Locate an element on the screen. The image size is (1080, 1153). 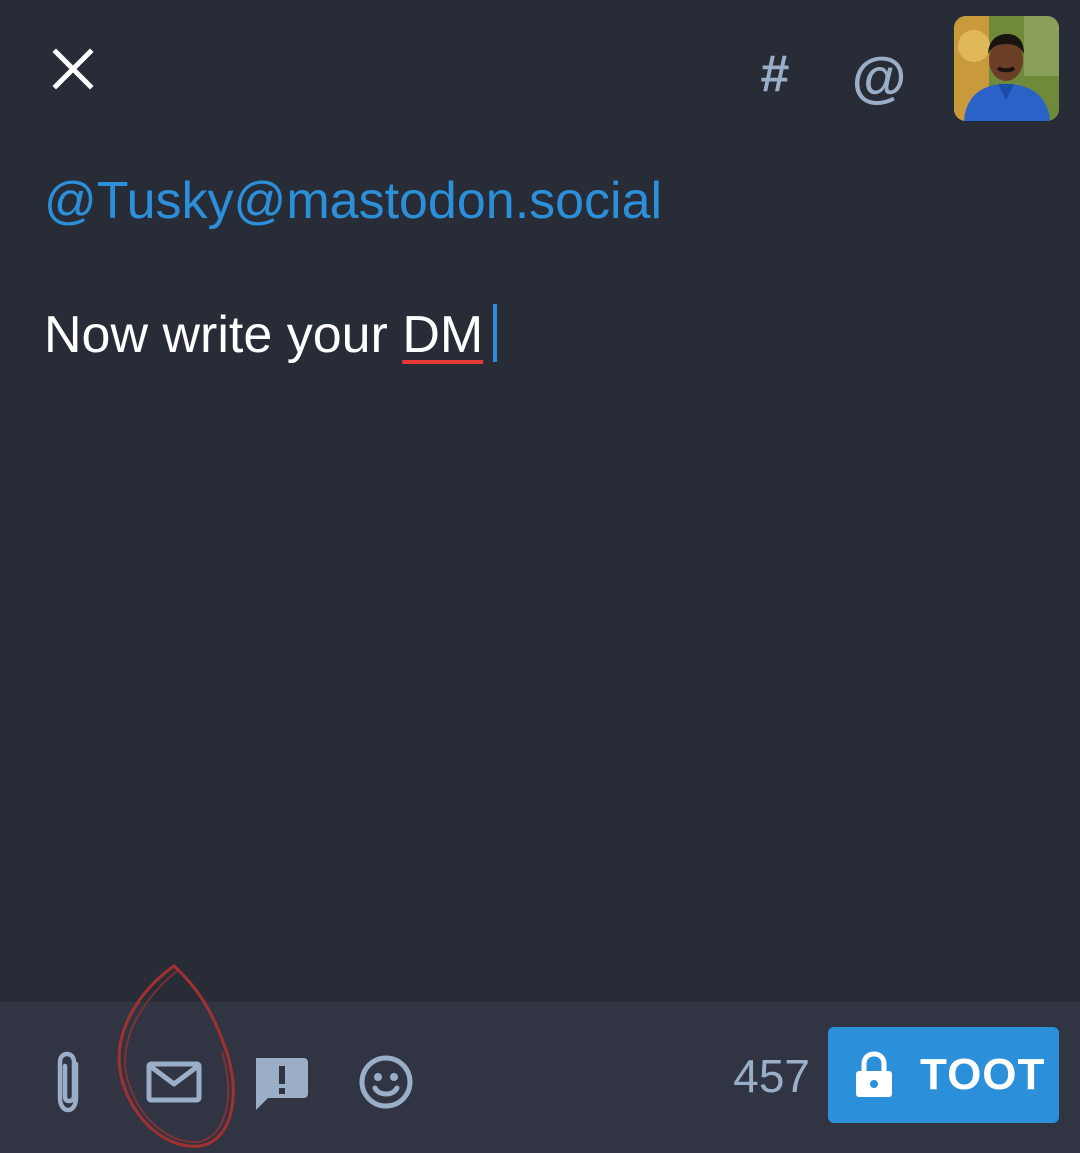
content-warning-icon is located at coordinates (282, 1084).